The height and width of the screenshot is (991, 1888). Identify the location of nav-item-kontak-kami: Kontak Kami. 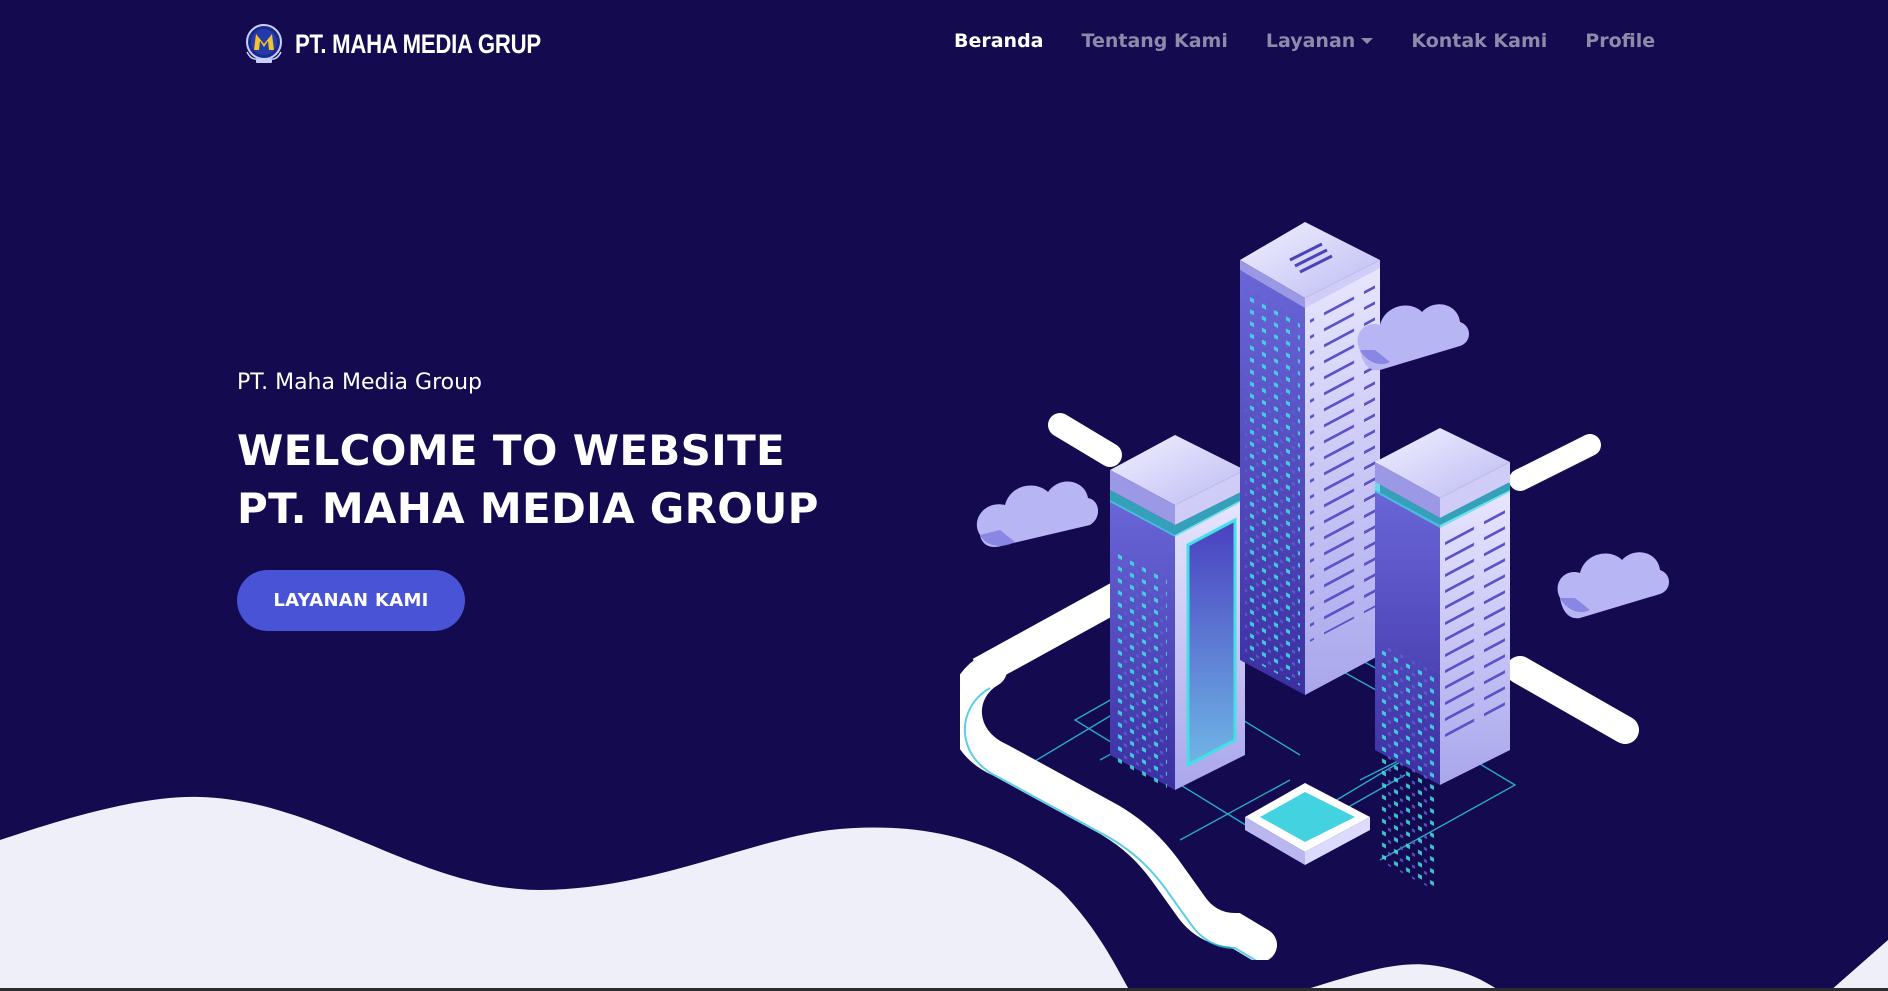
(1479, 41).